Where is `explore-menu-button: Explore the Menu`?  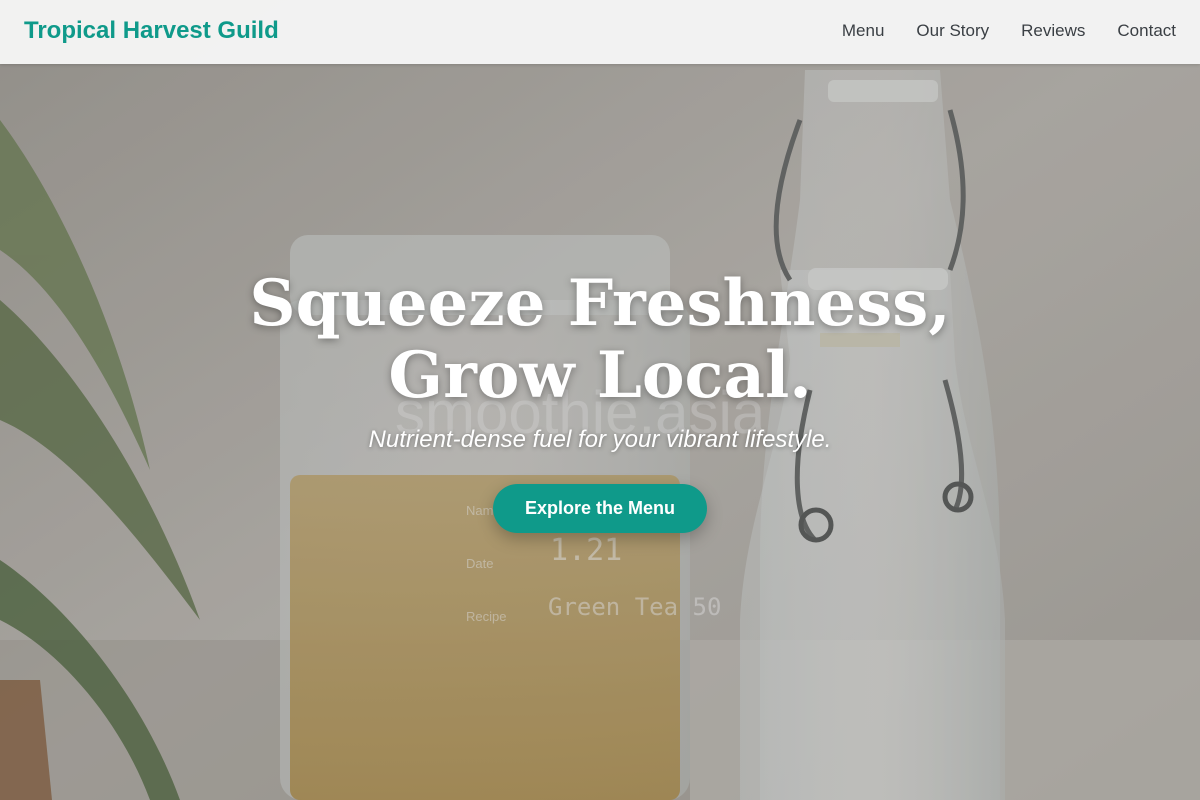 explore-menu-button: Explore the Menu is located at coordinates (600, 508).